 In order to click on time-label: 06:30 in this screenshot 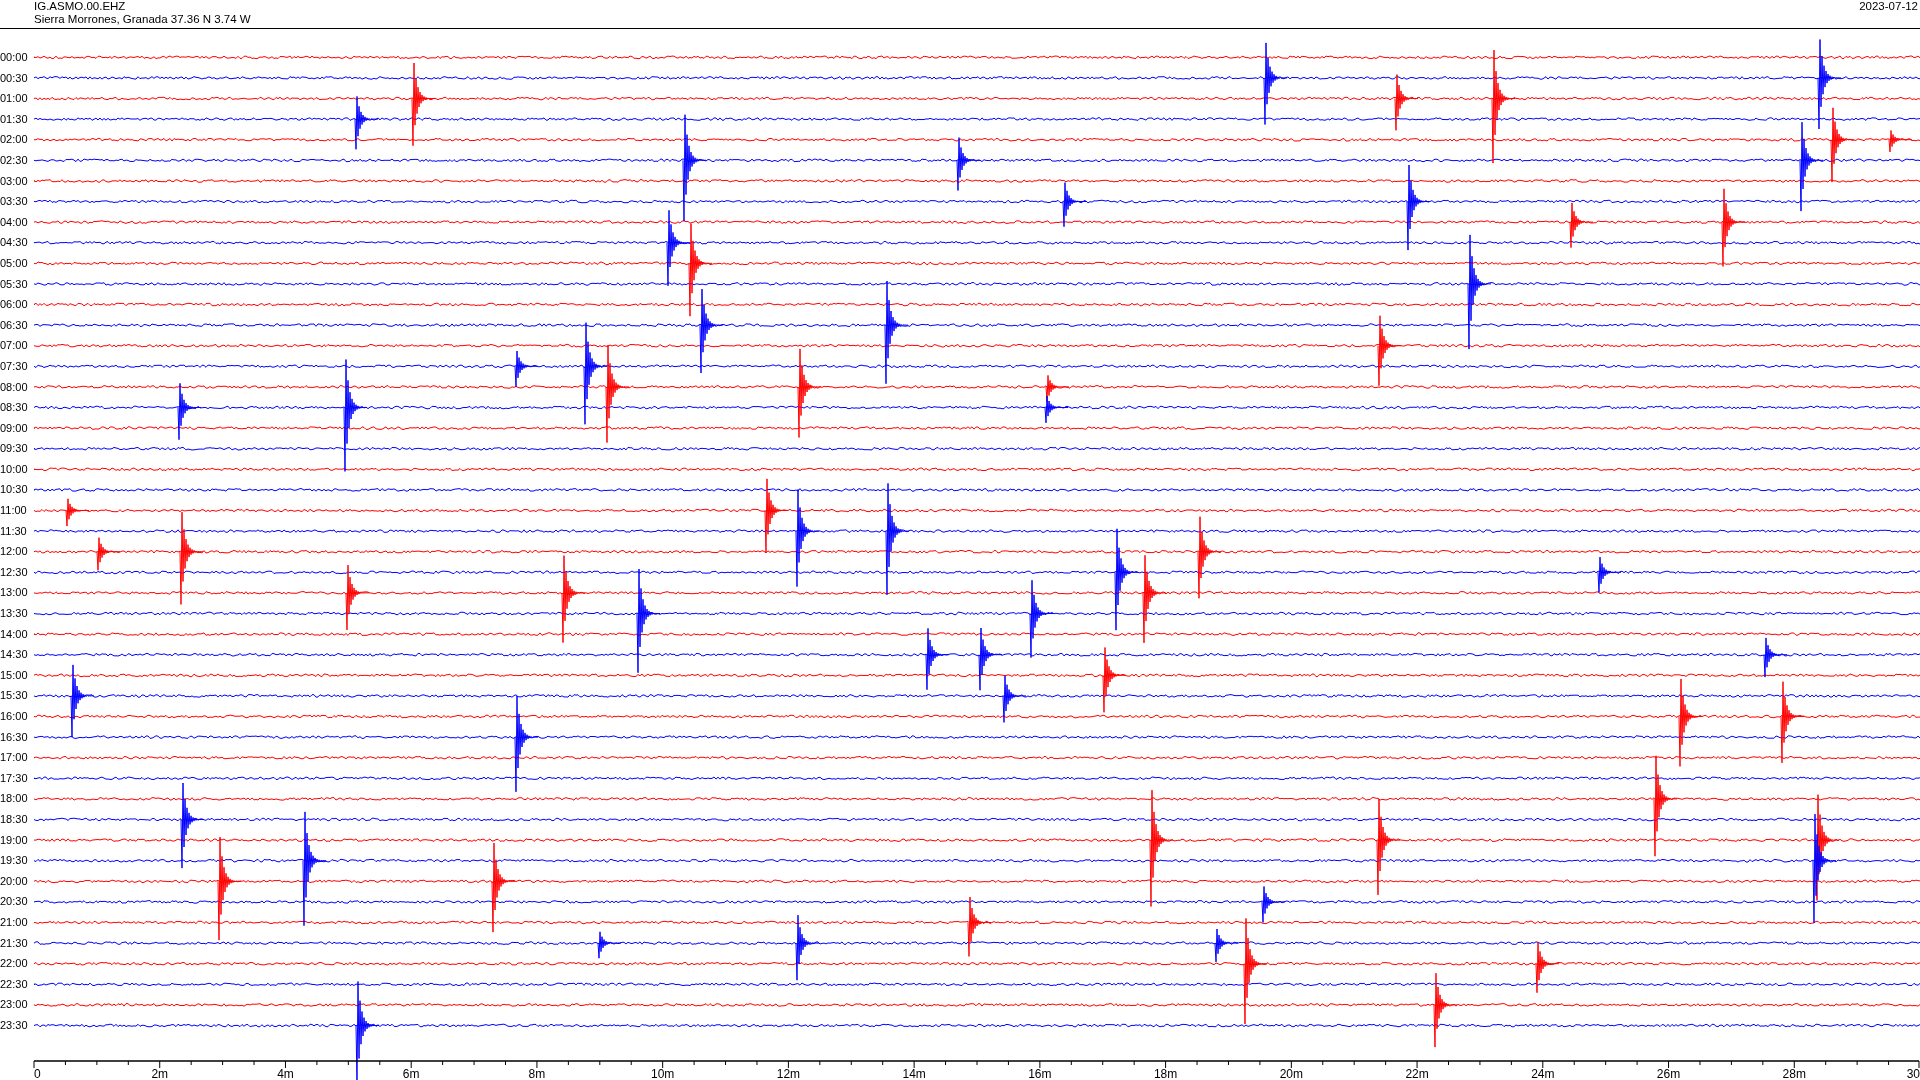, I will do `click(14, 325)`.